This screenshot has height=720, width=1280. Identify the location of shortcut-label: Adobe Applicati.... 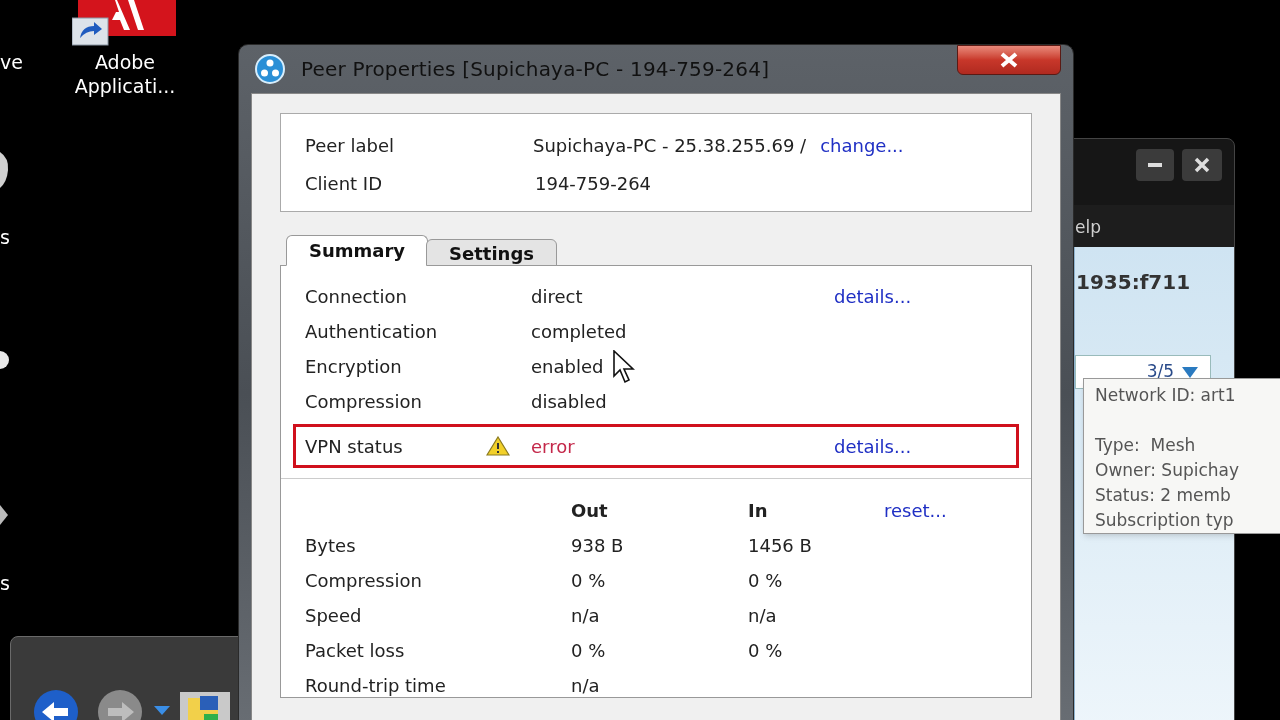
(125, 74).